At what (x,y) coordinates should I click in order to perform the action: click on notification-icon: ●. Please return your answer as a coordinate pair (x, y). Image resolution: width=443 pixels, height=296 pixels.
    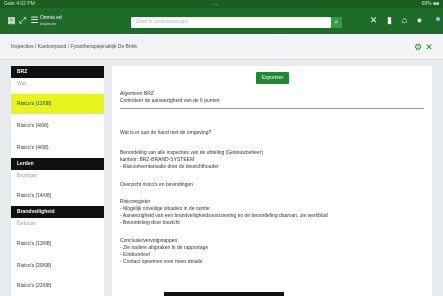
    Looking at the image, I should click on (419, 20).